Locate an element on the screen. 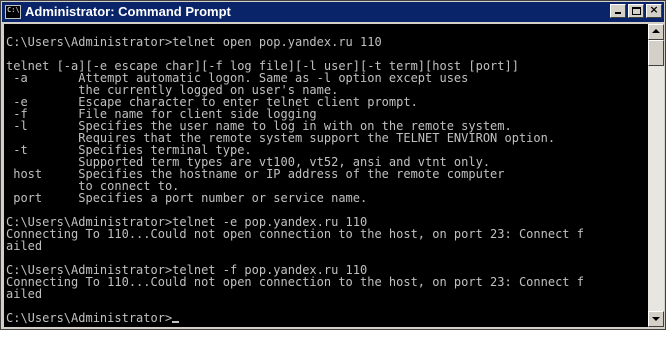 Image resolution: width=670 pixels, height=360 pixels. minimize-button is located at coordinates (618, 11).